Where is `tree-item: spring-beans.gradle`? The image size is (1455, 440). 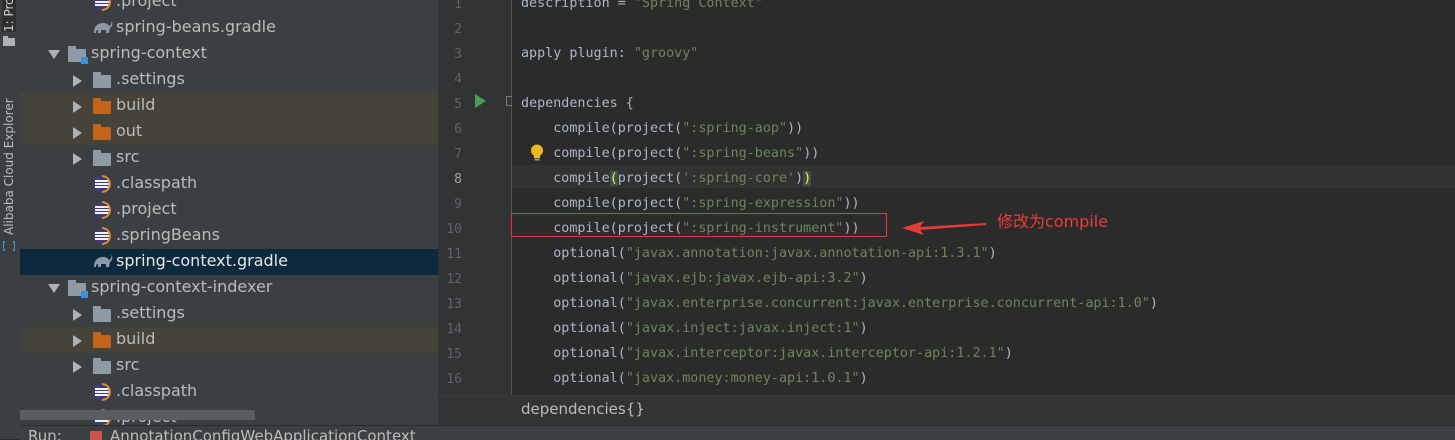 tree-item: spring-beans.gradle is located at coordinates (229, 28).